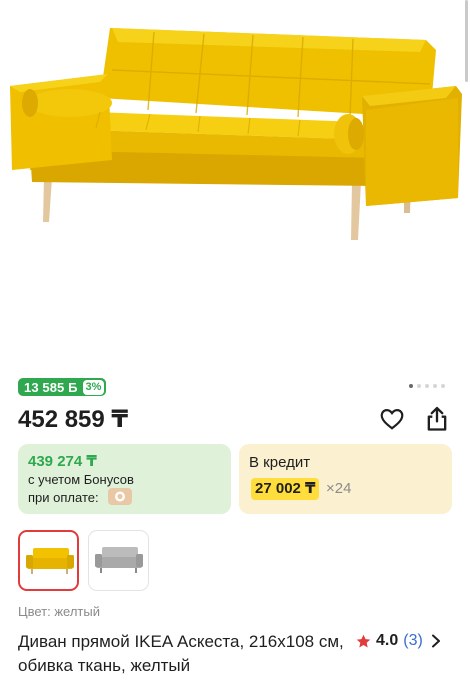 This screenshot has width=470, height=699. I want to click on payment-icon, so click(120, 496).